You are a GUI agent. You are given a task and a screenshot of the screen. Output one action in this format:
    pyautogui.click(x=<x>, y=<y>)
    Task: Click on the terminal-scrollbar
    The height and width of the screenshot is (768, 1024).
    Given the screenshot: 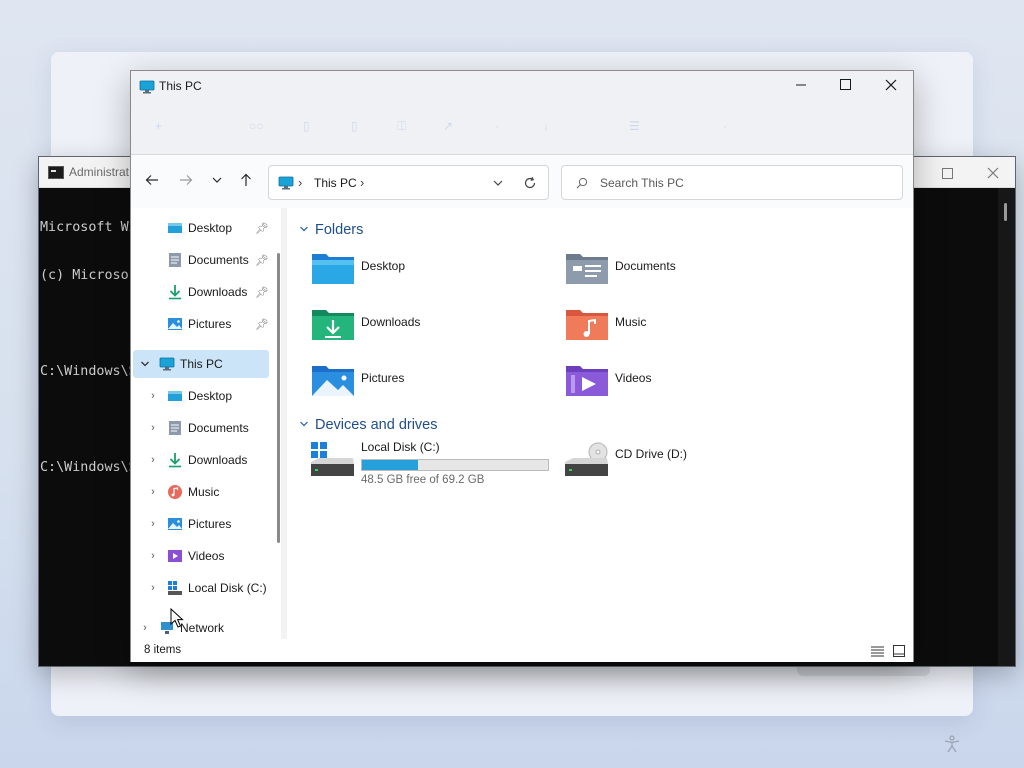 What is the action you would take?
    pyautogui.click(x=1006, y=427)
    